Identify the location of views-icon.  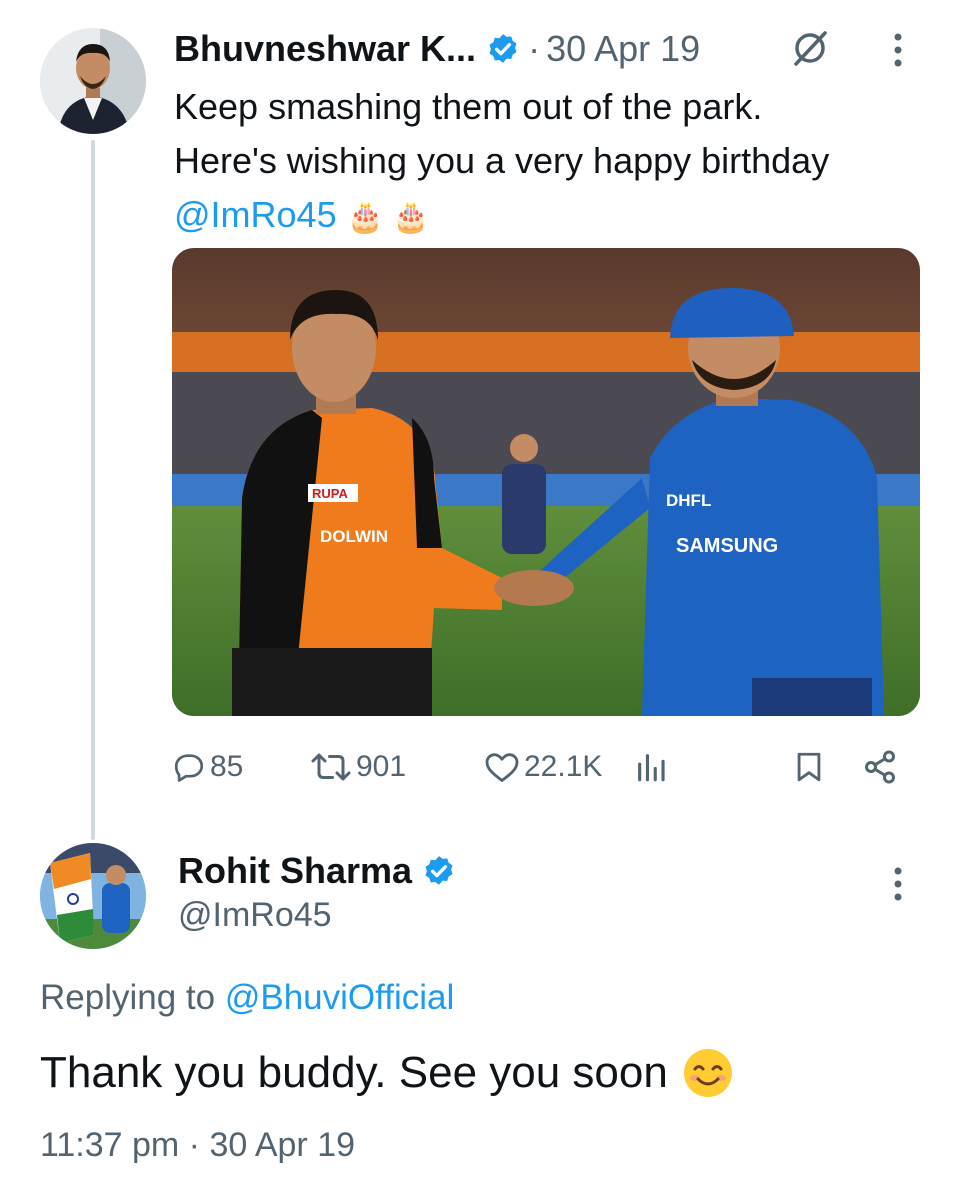
(651, 768).